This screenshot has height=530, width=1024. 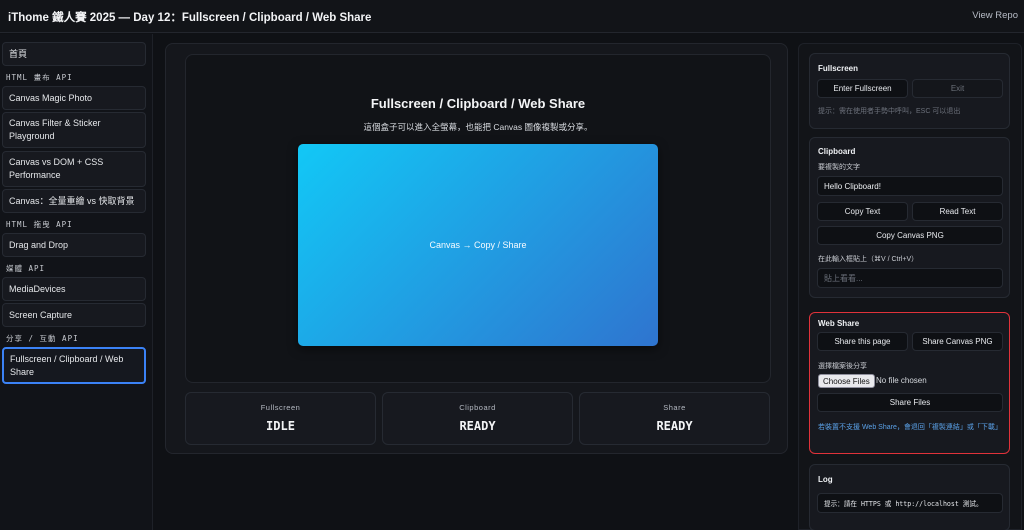 What do you see at coordinates (478, 127) in the screenshot?
I see `stage-subtitle: 這個盒子可以進入全螢幕，也能把 Canvas 圖像複製或分享。` at bounding box center [478, 127].